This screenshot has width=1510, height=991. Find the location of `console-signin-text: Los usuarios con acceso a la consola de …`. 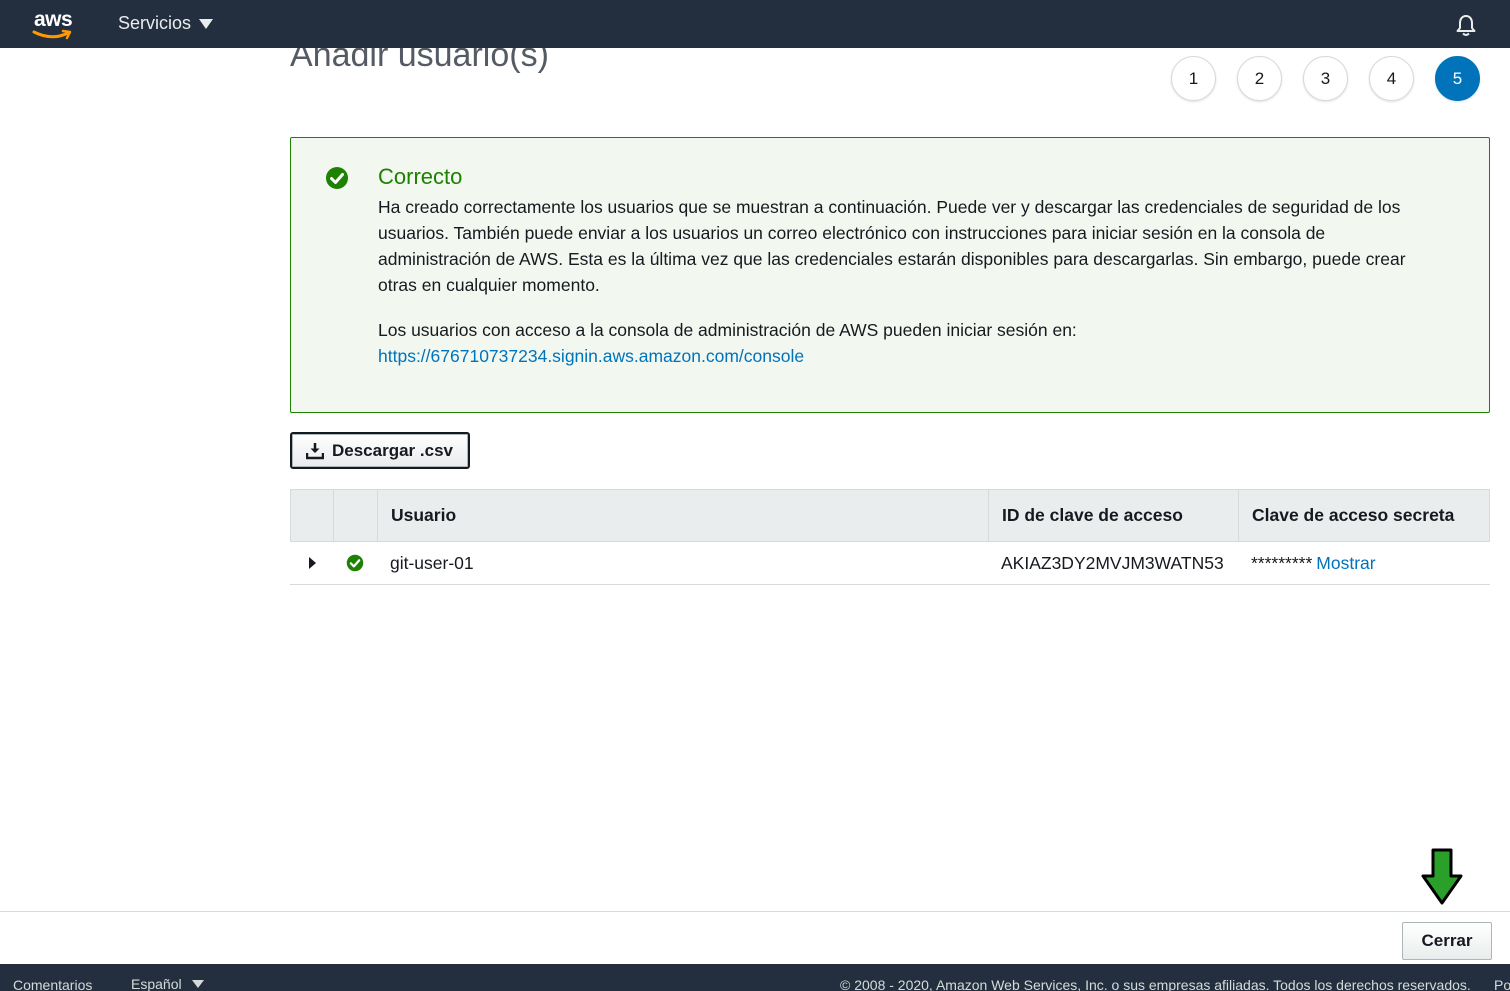

console-signin-text: Los usuarios con acceso a la consola de … is located at coordinates (727, 330).